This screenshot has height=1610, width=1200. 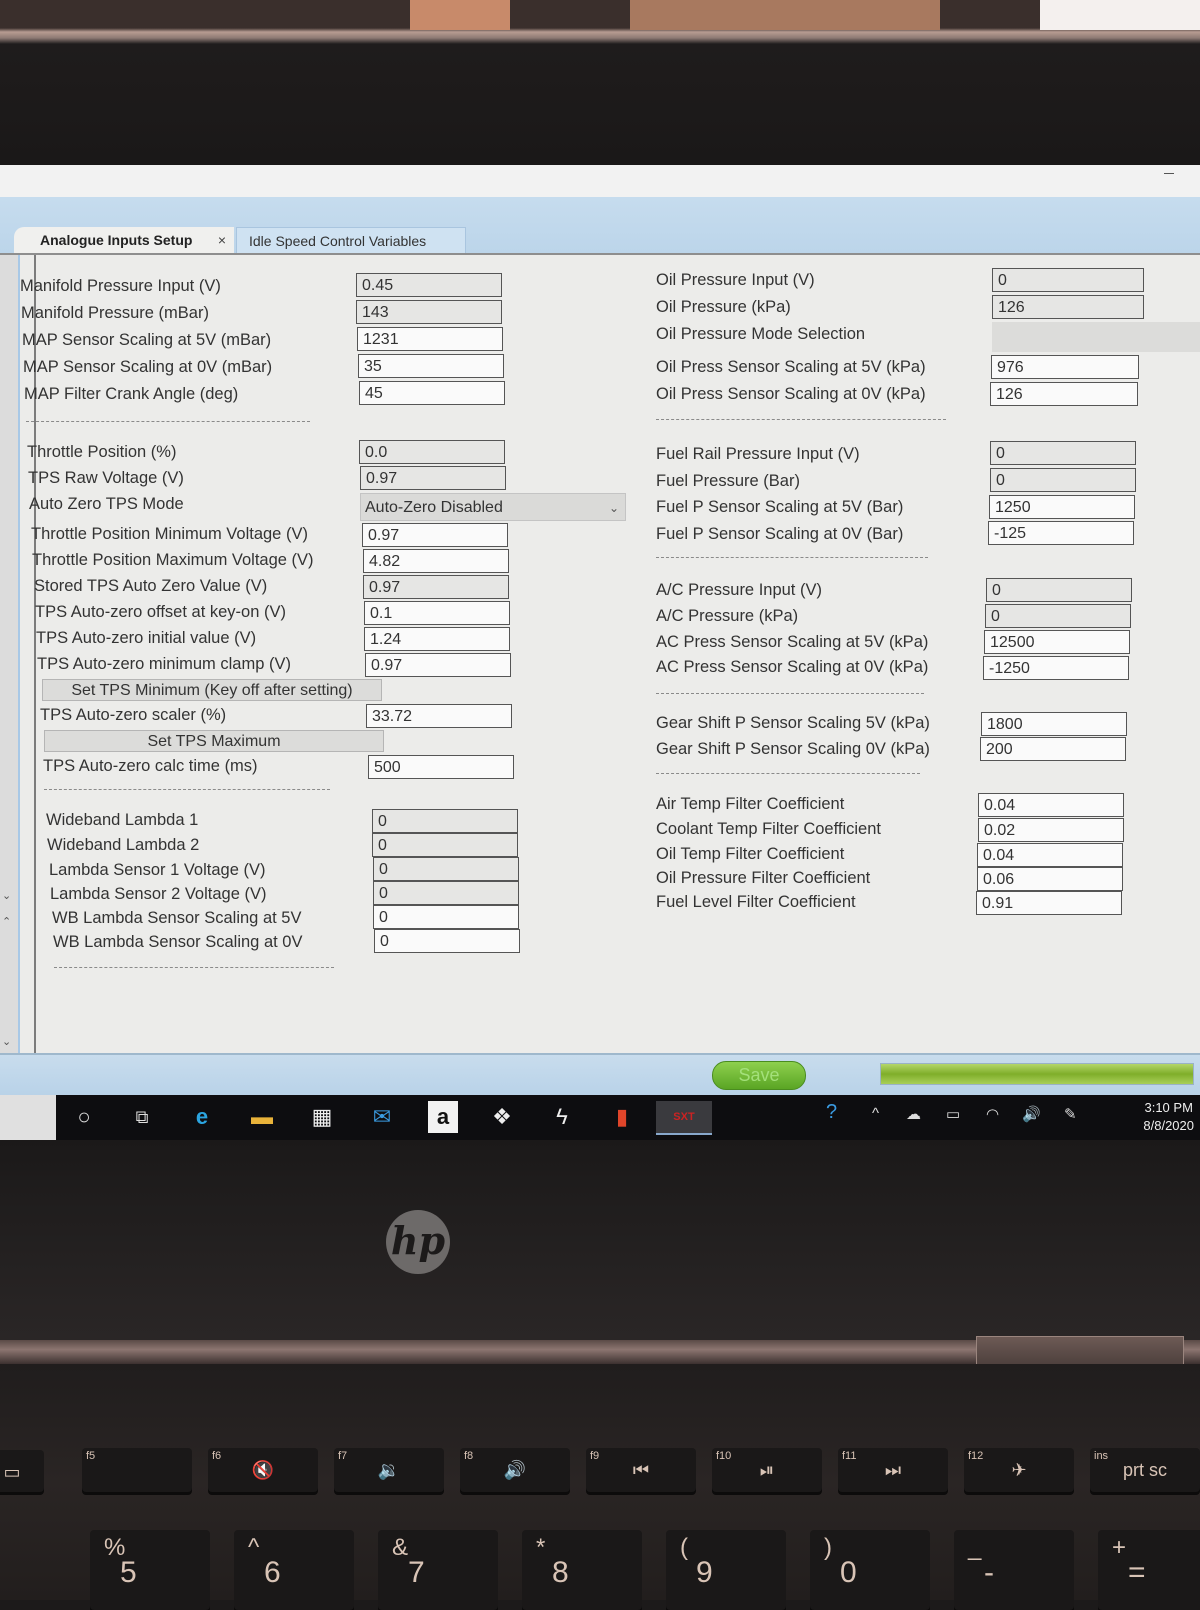 I want to click on pen-icon: ✎, so click(x=1070, y=1114).